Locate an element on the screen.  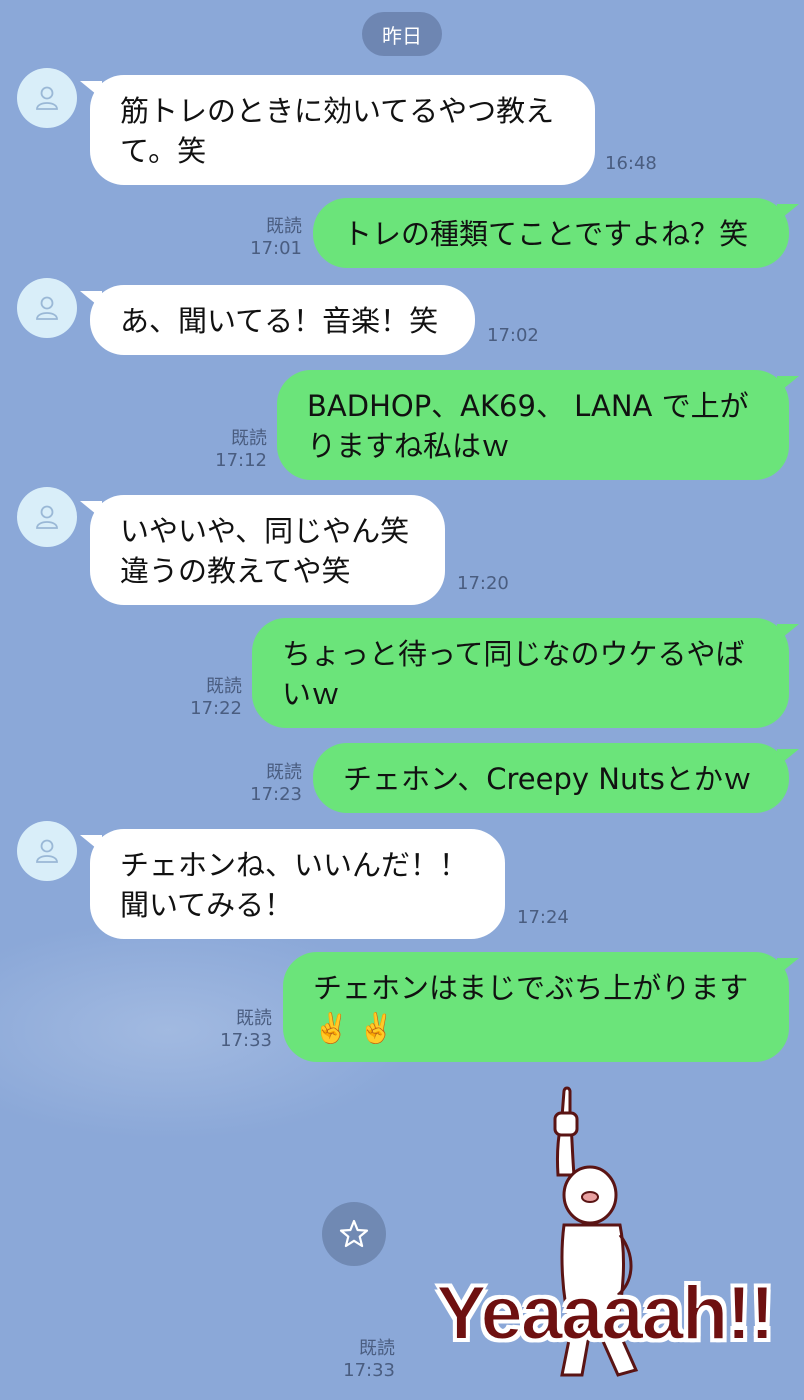
date-separator: 昨日 is located at coordinates (402, 34).